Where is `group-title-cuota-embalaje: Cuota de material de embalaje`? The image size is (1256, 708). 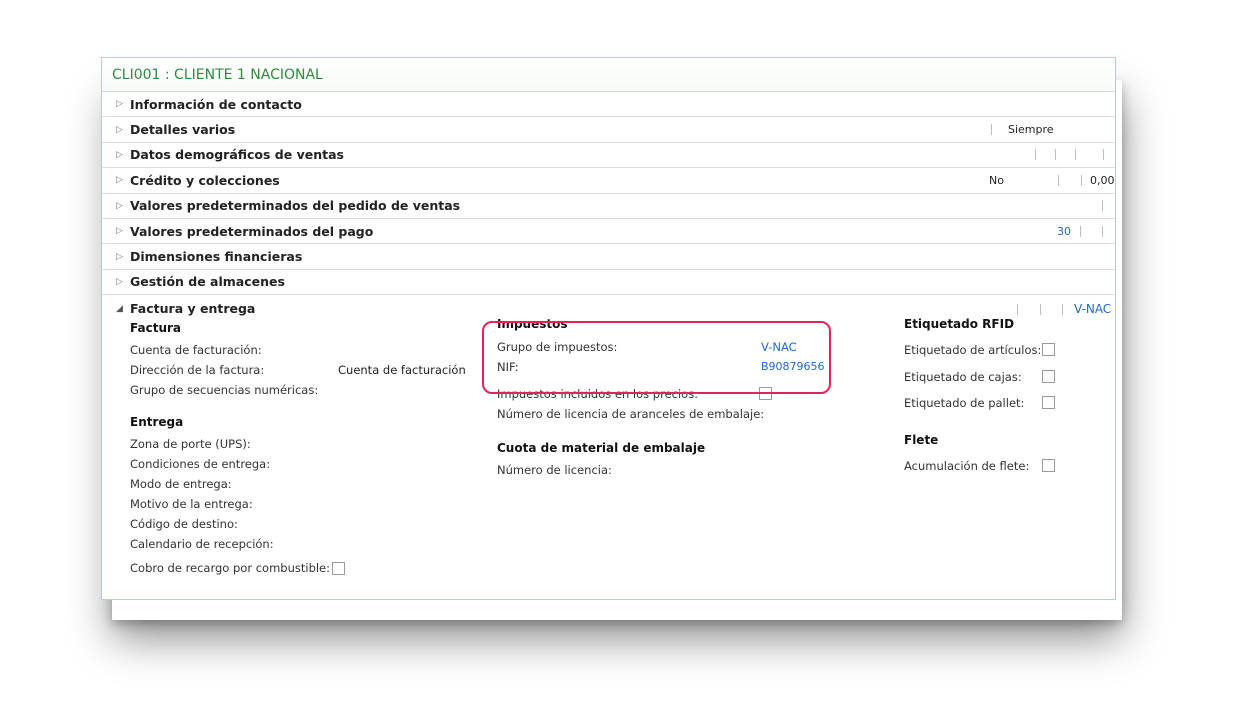 group-title-cuota-embalaje: Cuota de material de embalaje is located at coordinates (601, 448).